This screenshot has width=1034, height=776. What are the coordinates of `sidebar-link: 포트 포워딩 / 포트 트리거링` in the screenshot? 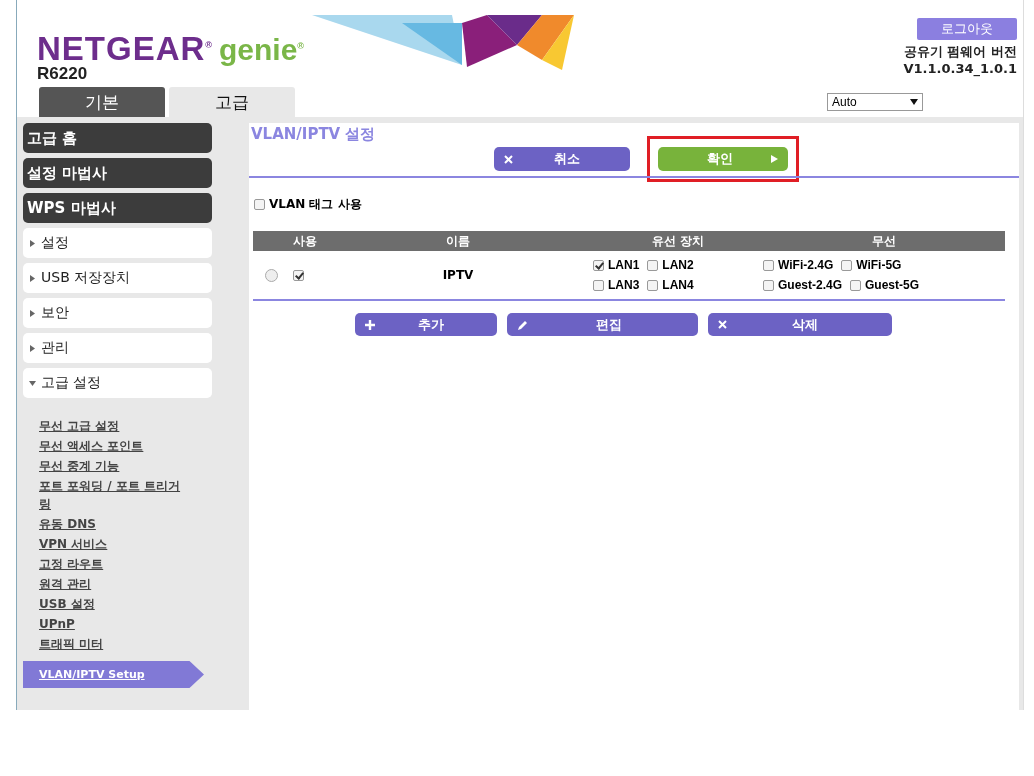 It's located at (114, 495).